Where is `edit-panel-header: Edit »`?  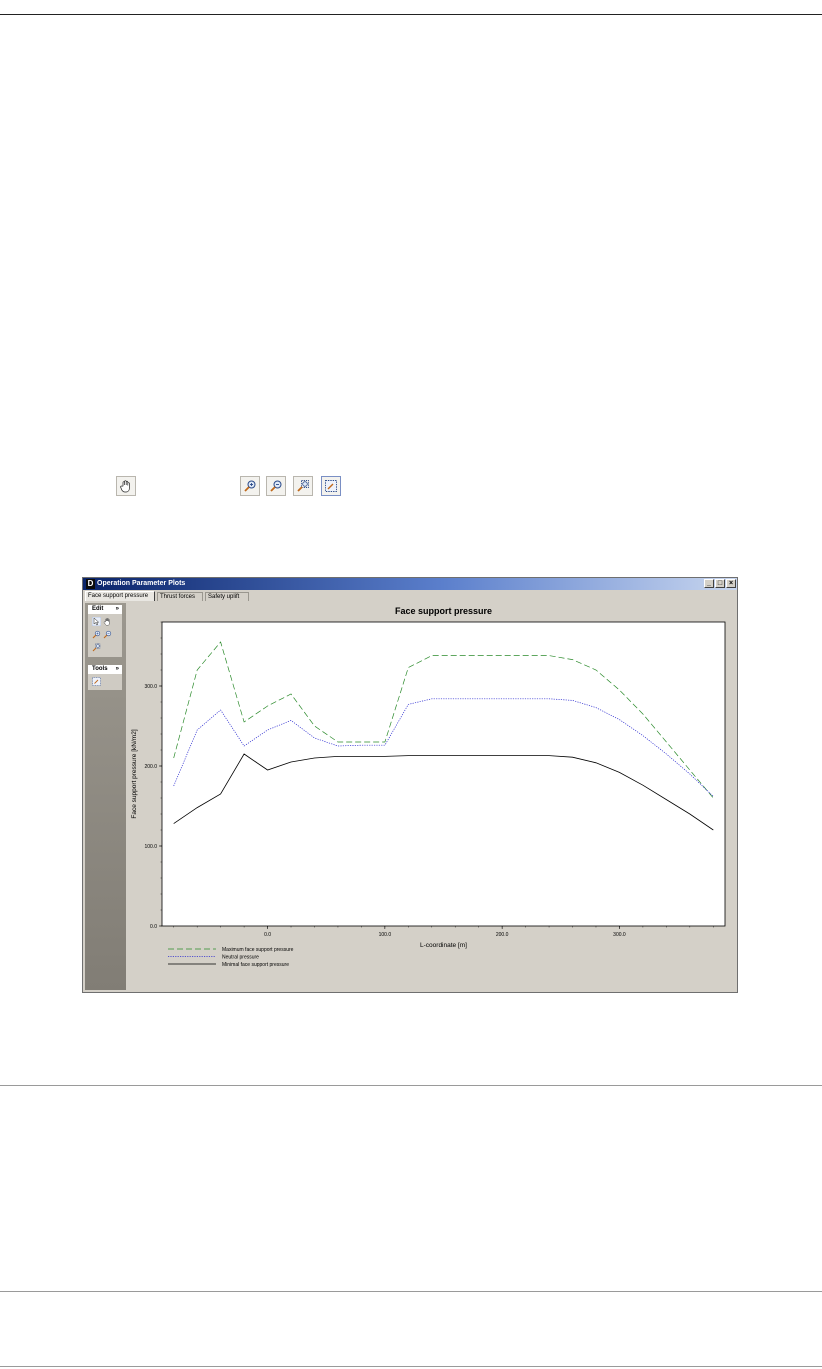 edit-panel-header: Edit » is located at coordinates (105, 609).